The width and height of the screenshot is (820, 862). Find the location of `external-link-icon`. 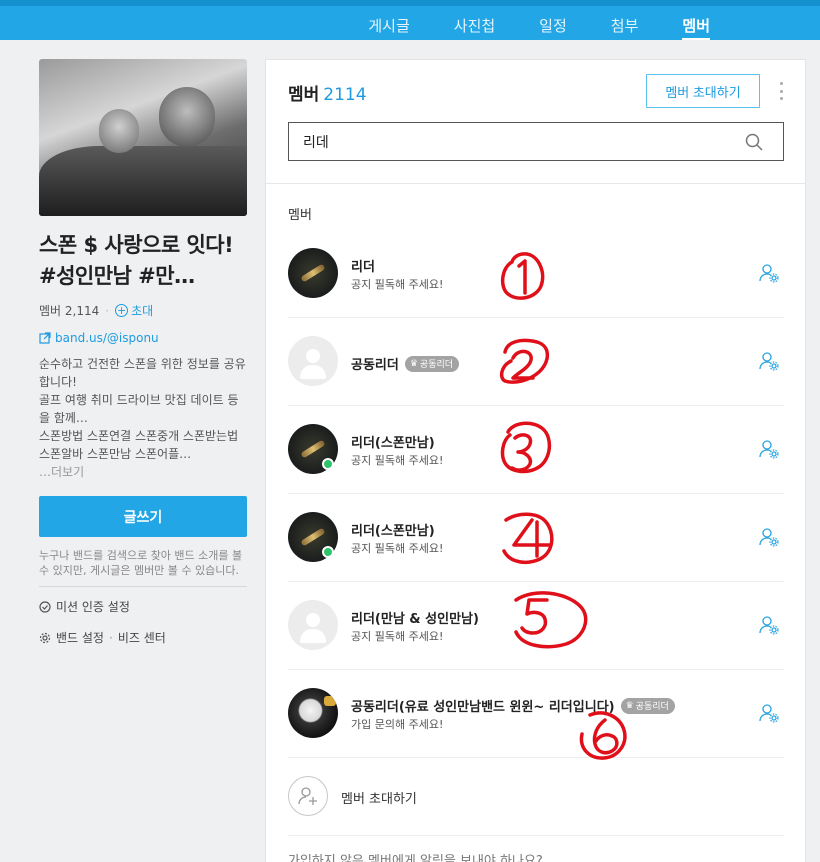

external-link-icon is located at coordinates (45, 338).